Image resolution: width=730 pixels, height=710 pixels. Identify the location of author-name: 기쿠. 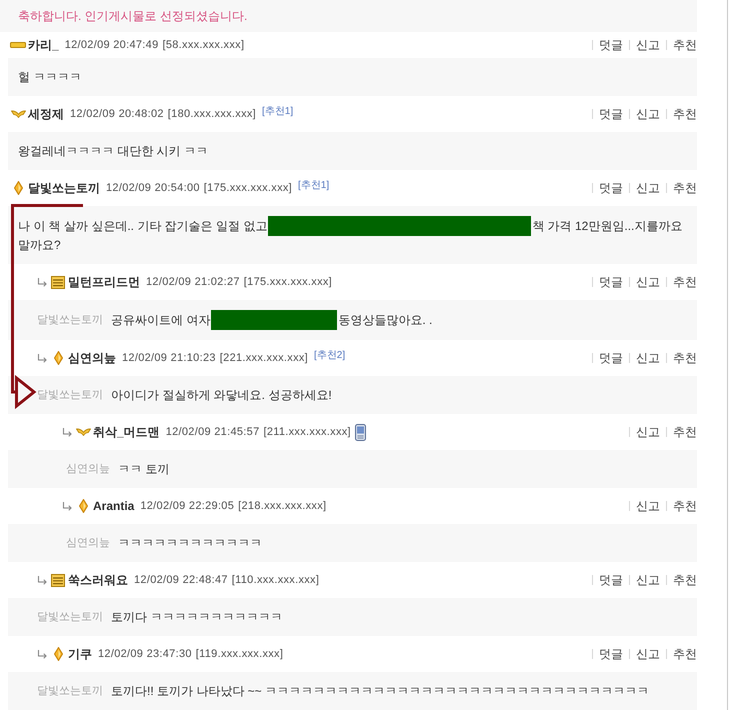
(80, 654).